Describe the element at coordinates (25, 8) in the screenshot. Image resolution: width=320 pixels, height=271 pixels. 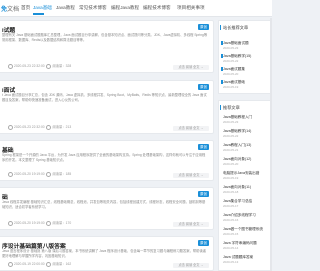
I see `nav-item-home: 首页` at that location.